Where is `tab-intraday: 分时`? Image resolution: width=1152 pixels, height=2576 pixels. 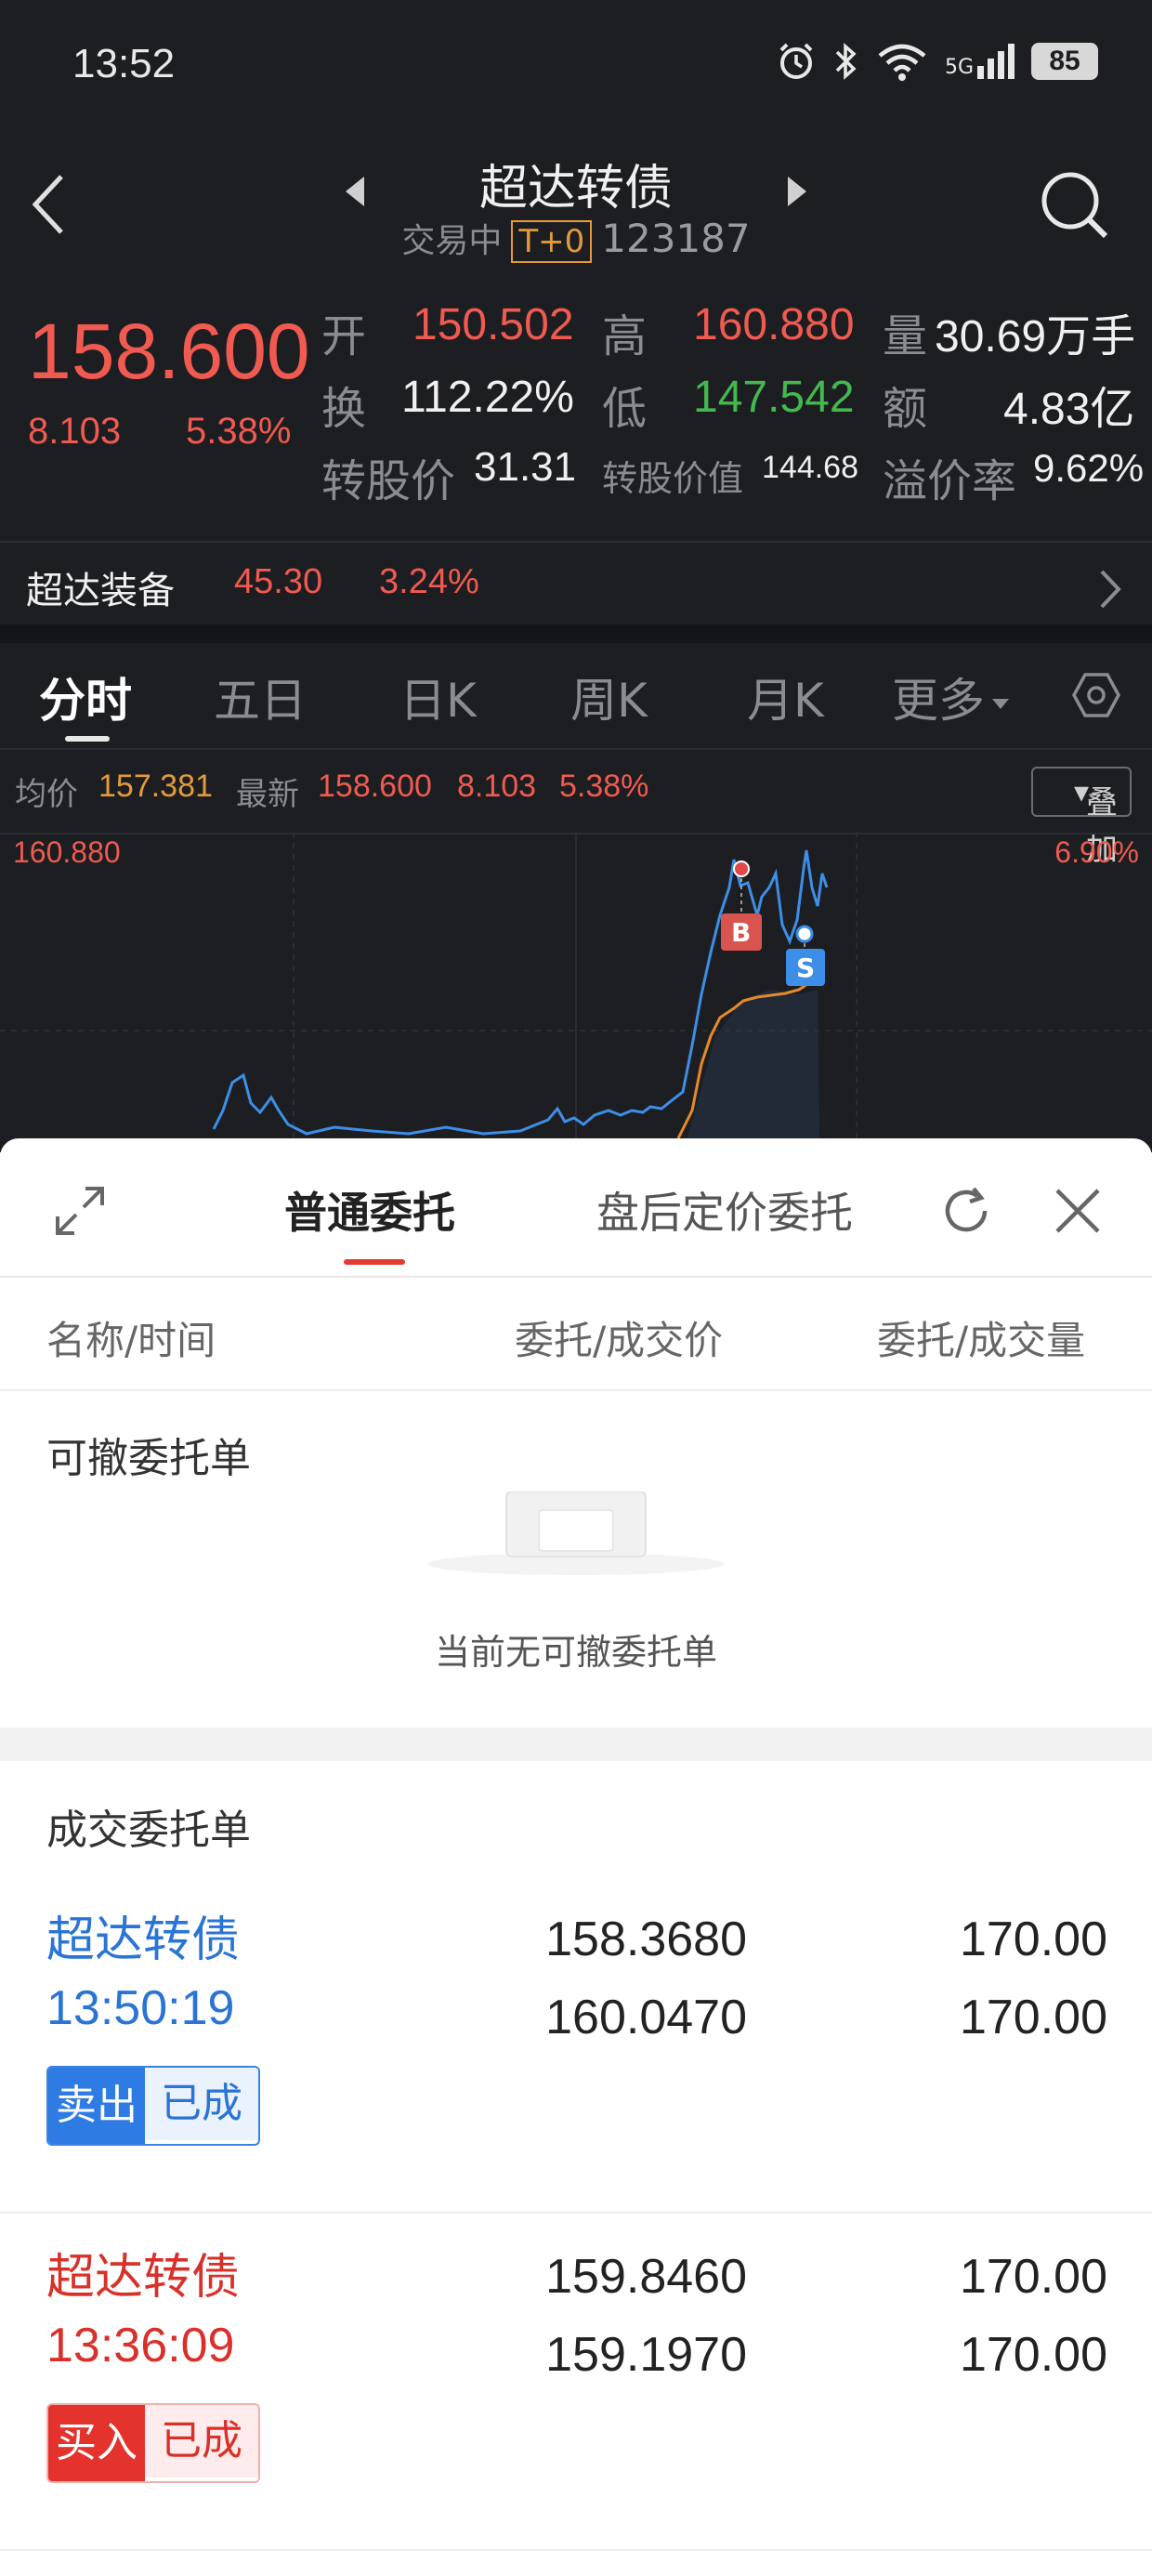
tab-intraday: 分时 is located at coordinates (85, 697).